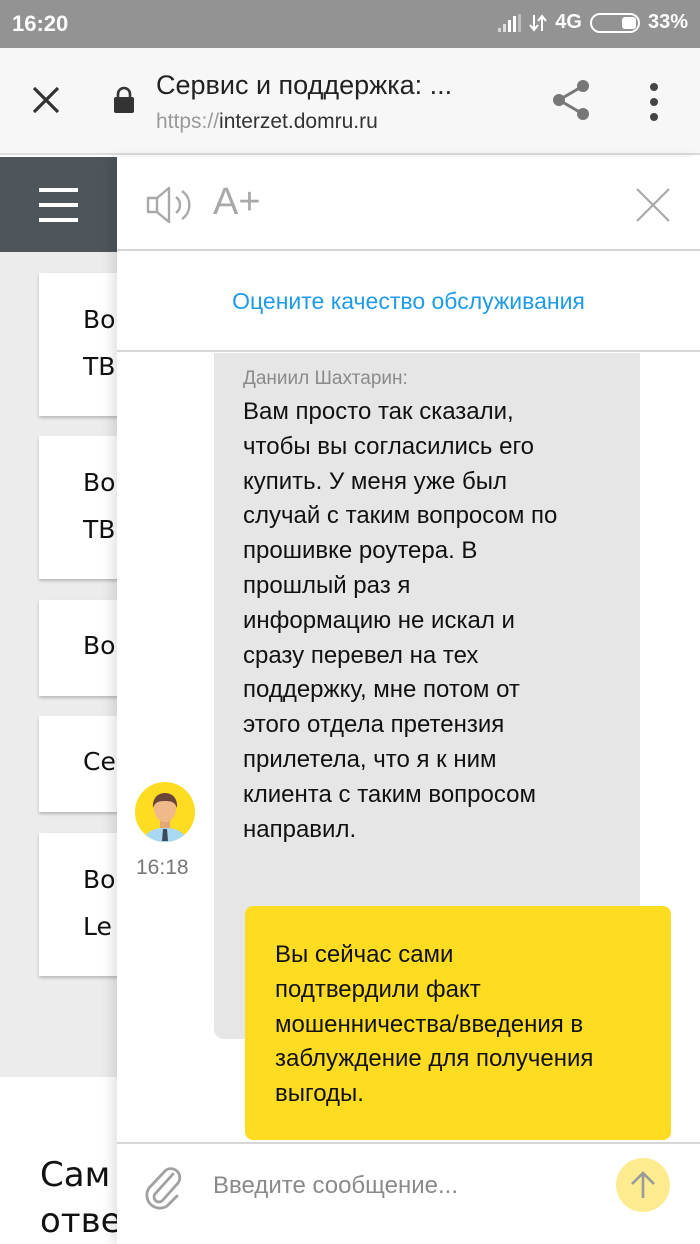  What do you see at coordinates (568, 22) in the screenshot?
I see `network-type: 4G` at bounding box center [568, 22].